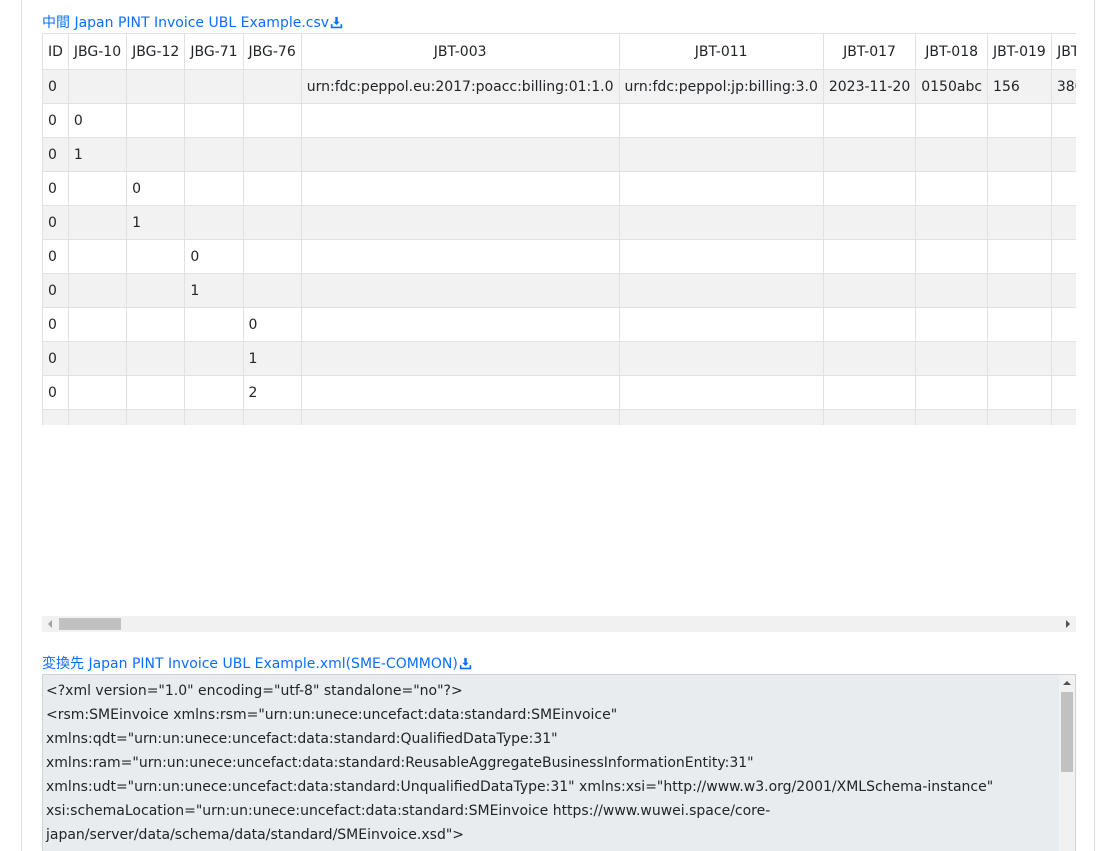 The height and width of the screenshot is (851, 1116). I want to click on table-cell: 156, so click(1019, 86).